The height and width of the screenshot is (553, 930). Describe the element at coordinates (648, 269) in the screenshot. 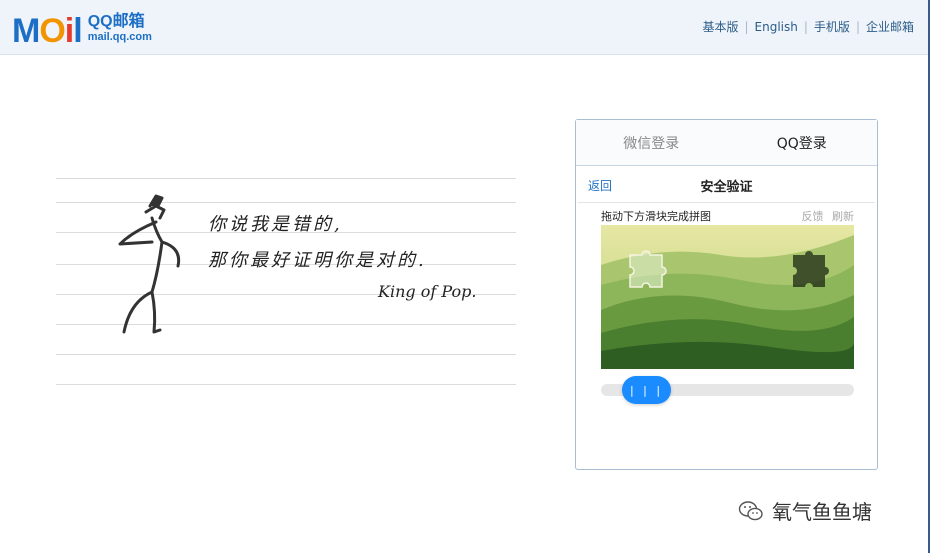

I see `puzzle-piece` at that location.